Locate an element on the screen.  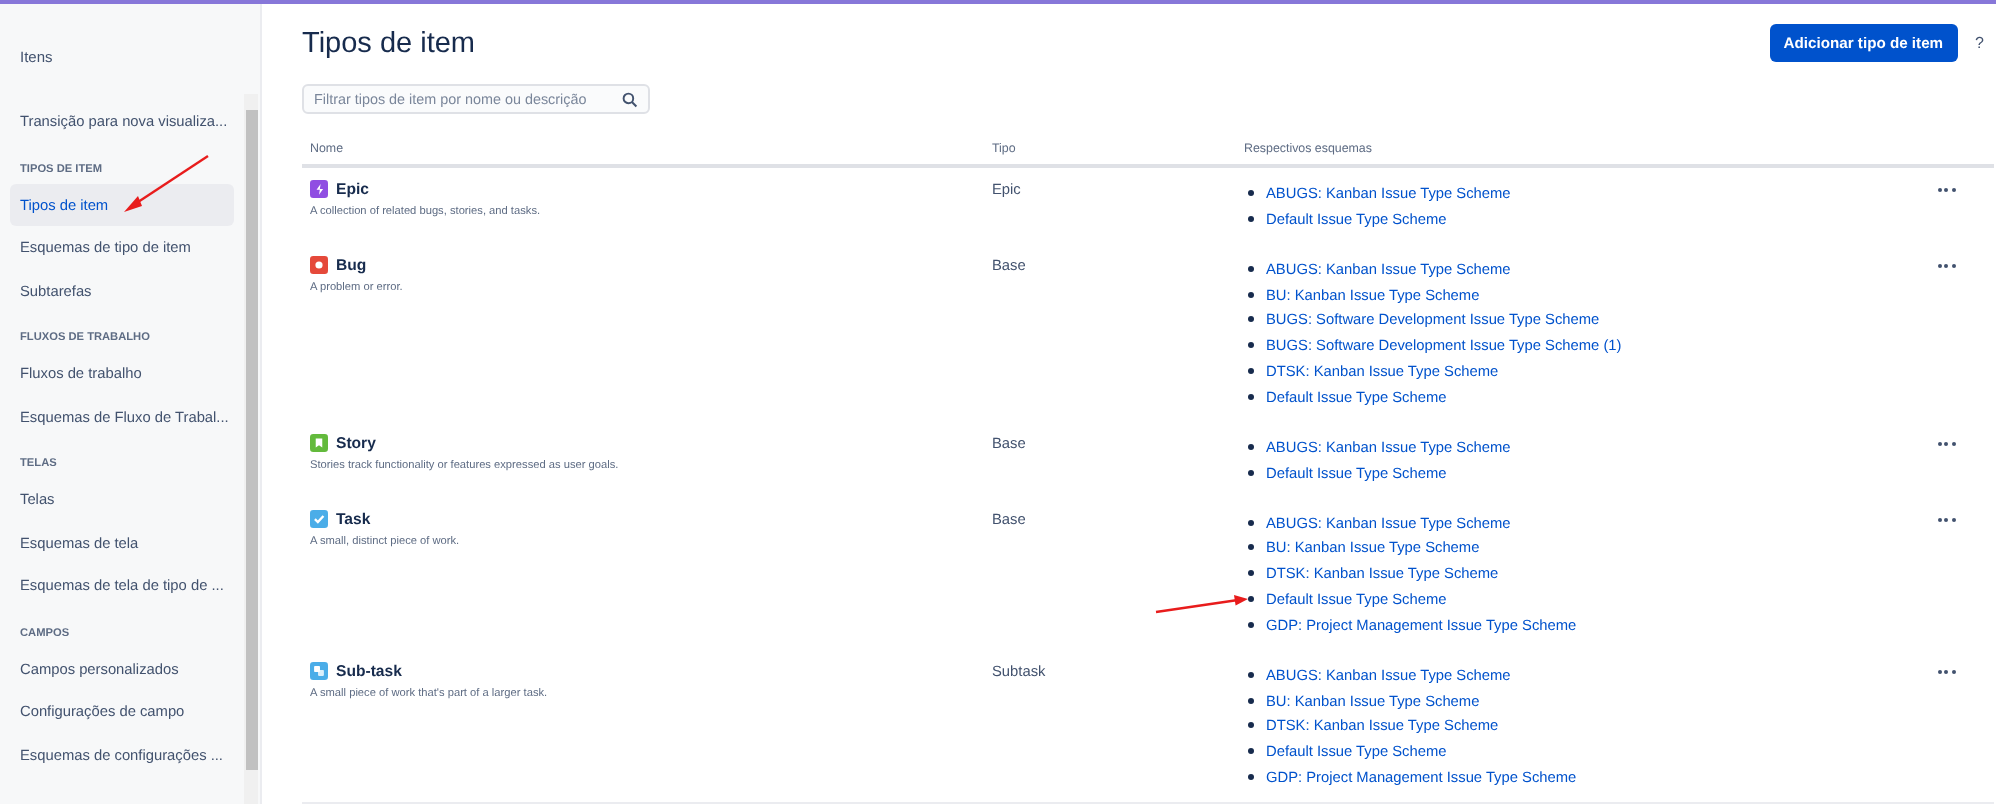
search-icon is located at coordinates (630, 99).